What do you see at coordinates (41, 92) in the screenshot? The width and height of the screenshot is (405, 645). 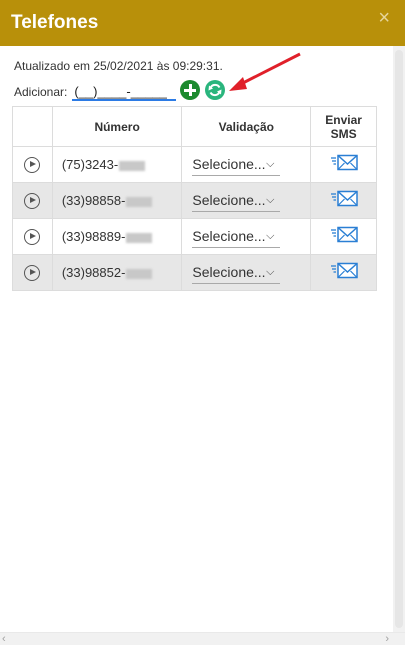 I see `add-label: Adicionar:` at bounding box center [41, 92].